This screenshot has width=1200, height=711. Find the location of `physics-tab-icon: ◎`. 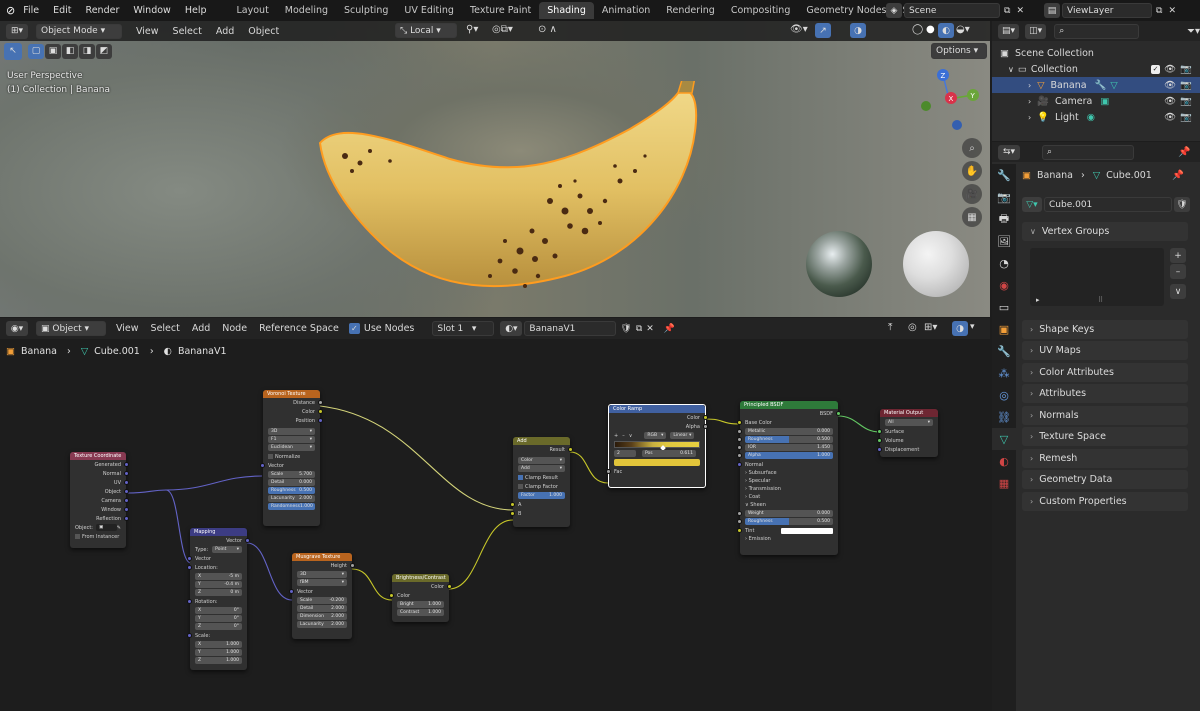

physics-tab-icon: ◎ is located at coordinates (1004, 395).